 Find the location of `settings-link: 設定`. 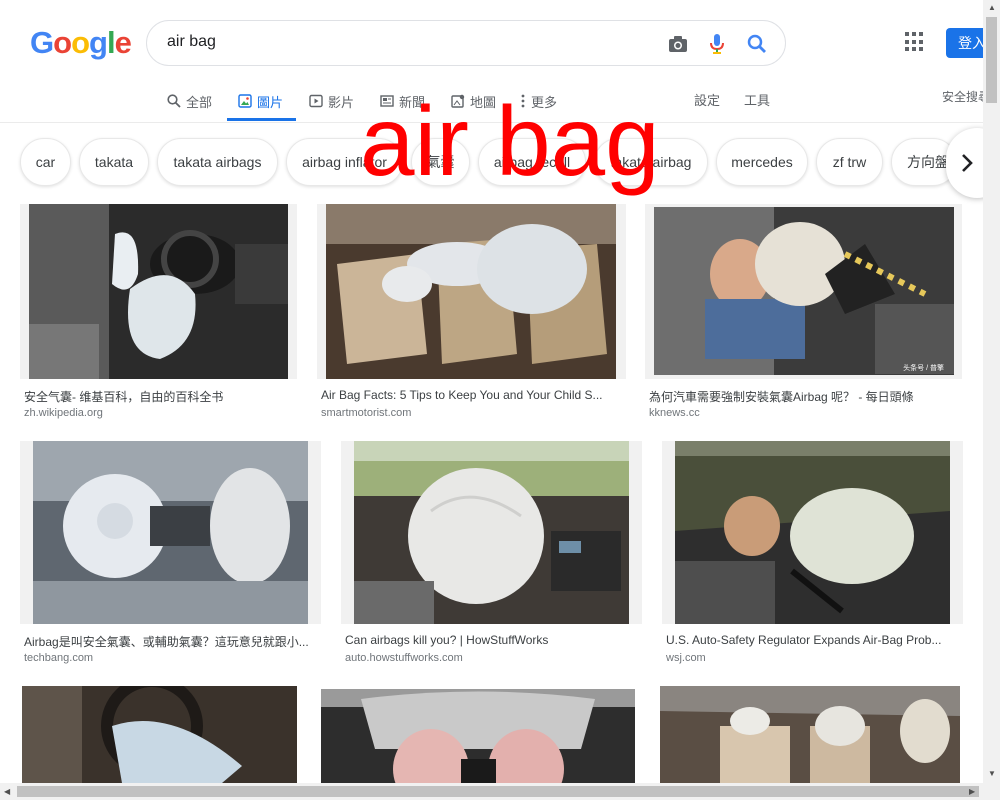

settings-link: 設定 is located at coordinates (707, 99).